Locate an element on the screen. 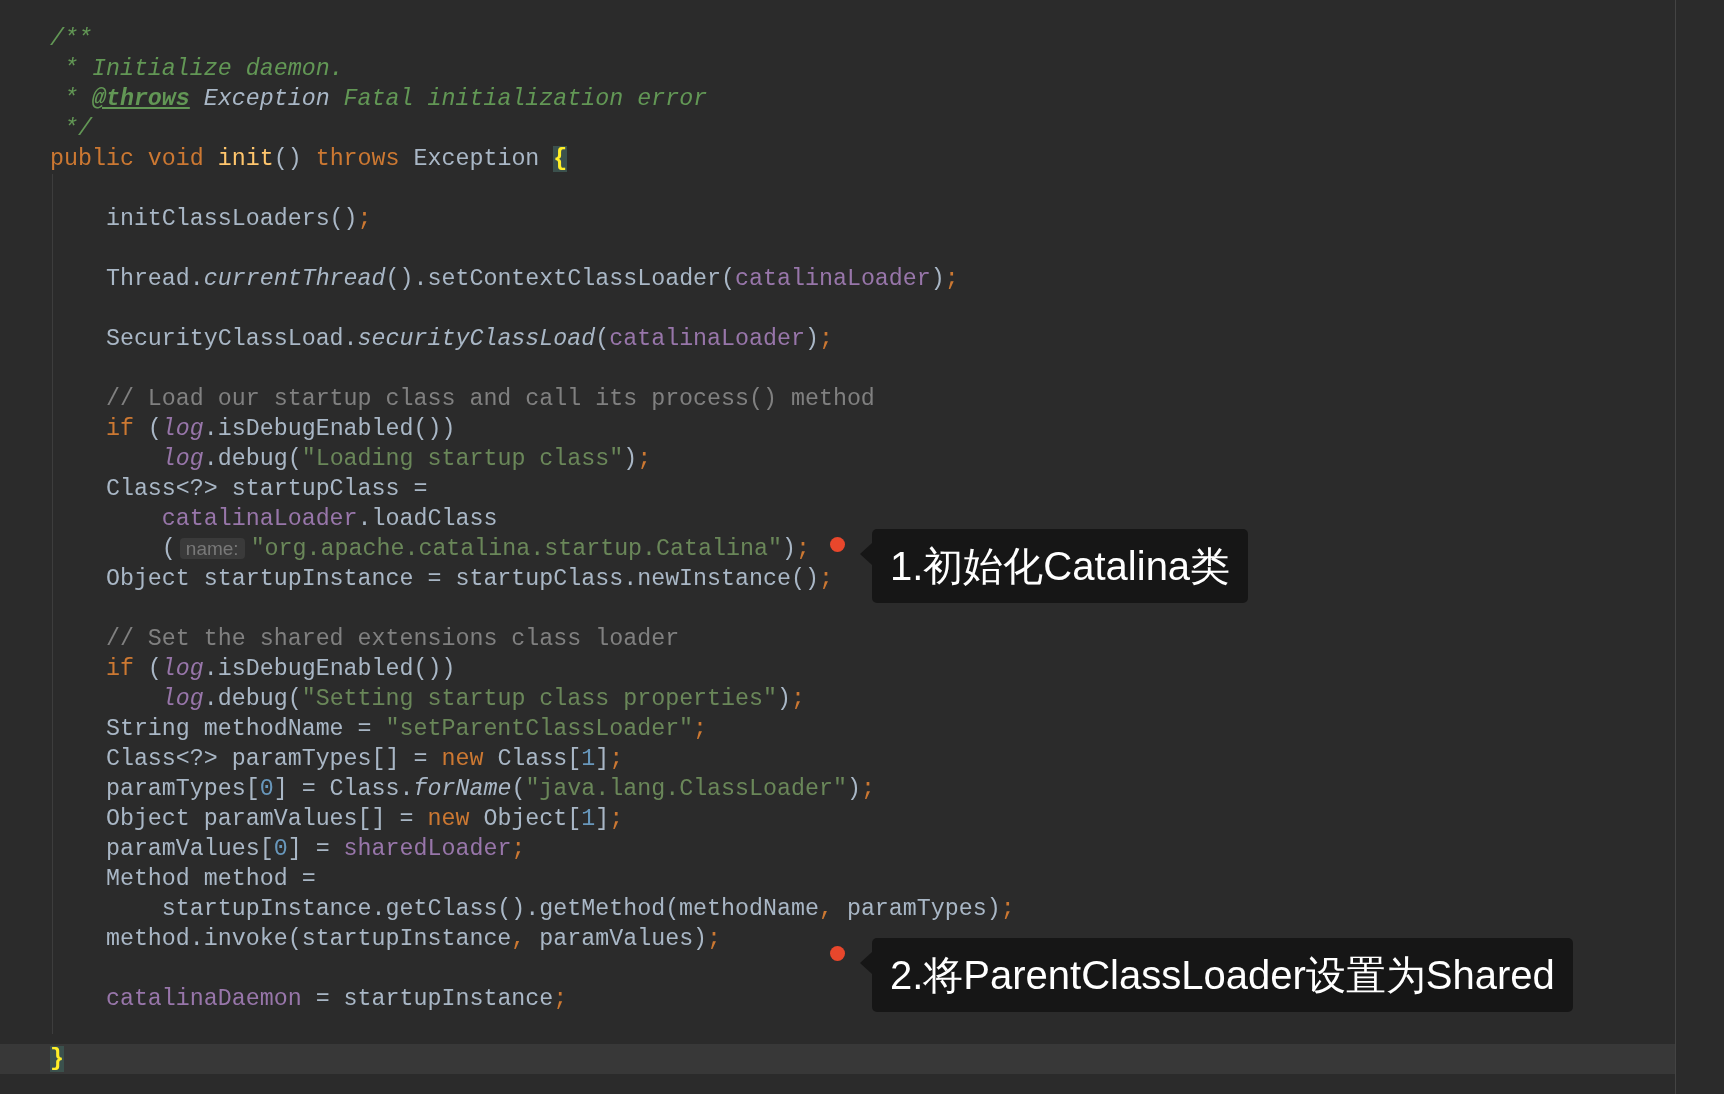  code-line: startupInstance.getClass().getMethod(methodName, paramTypes); is located at coordinates (587, 909).